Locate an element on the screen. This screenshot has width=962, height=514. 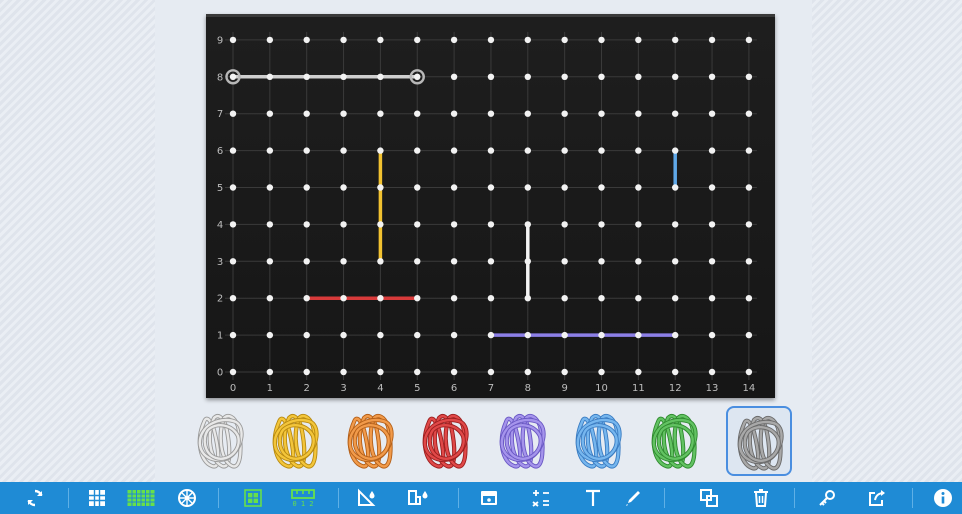
purple-band-swatch is located at coordinates (523, 441).